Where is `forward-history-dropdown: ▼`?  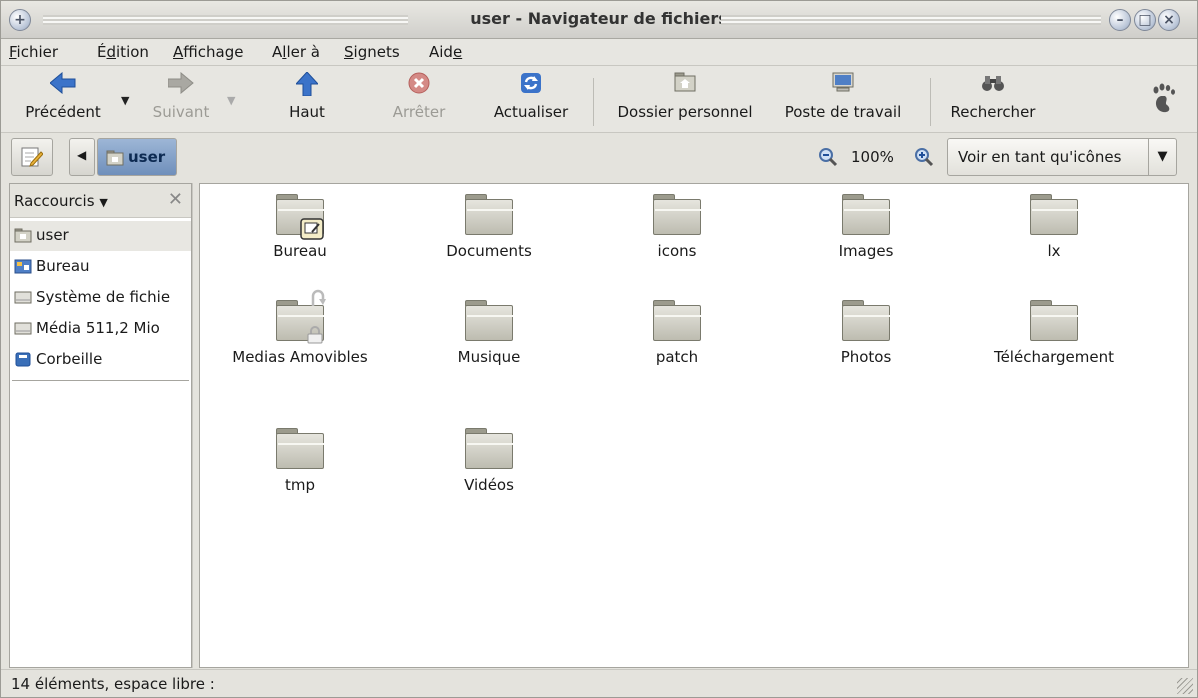
forward-history-dropdown: ▼ is located at coordinates (231, 100).